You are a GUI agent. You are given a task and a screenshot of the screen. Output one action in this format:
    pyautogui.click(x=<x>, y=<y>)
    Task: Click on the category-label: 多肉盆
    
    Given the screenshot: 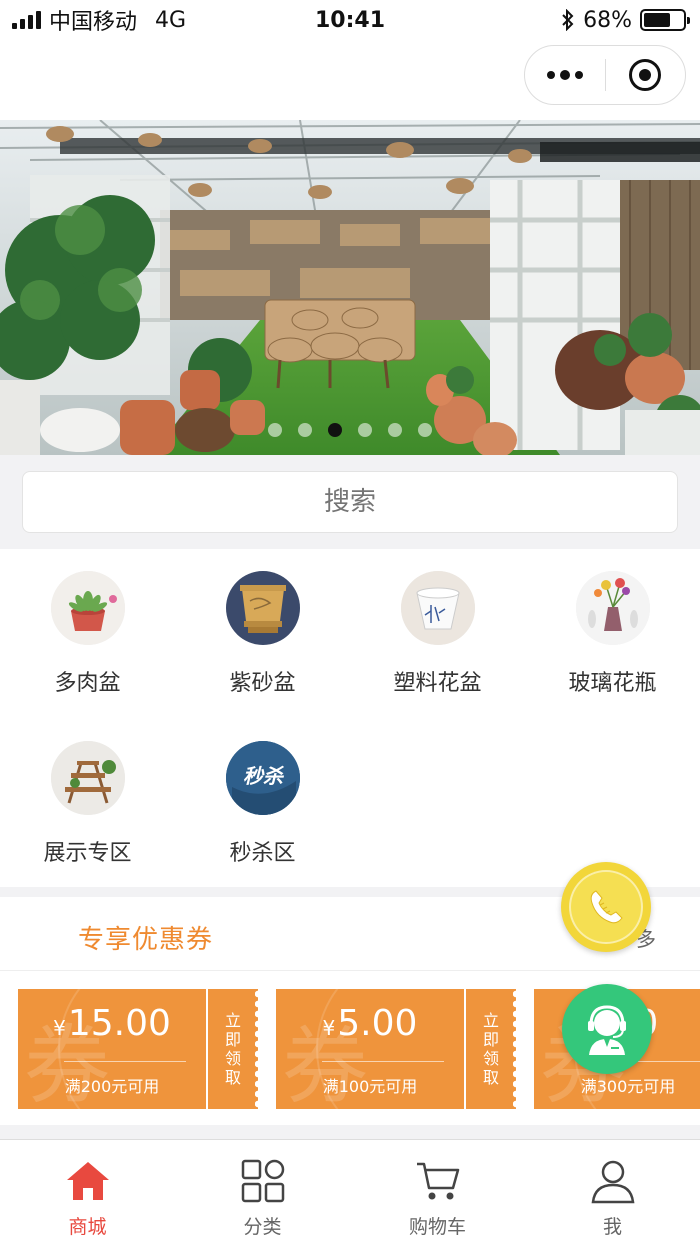 What is the action you would take?
    pyautogui.click(x=87, y=683)
    